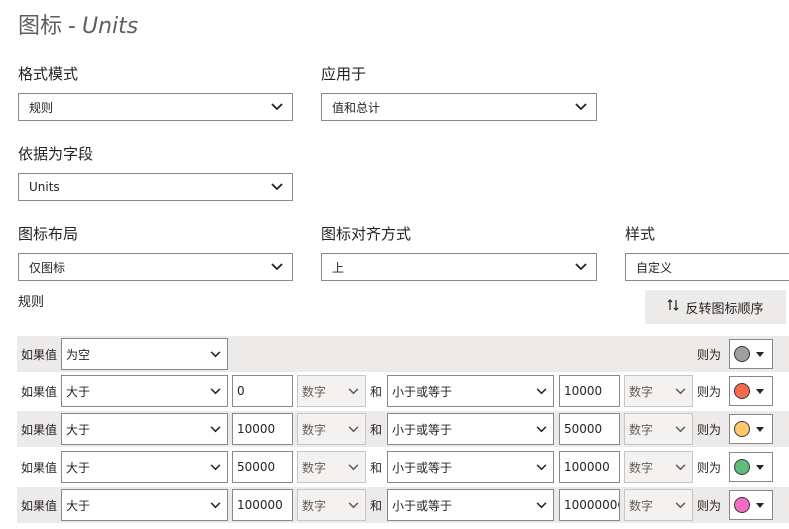 The height and width of the screenshot is (529, 789). What do you see at coordinates (654, 267) in the screenshot?
I see `style-value: 自定义` at bounding box center [654, 267].